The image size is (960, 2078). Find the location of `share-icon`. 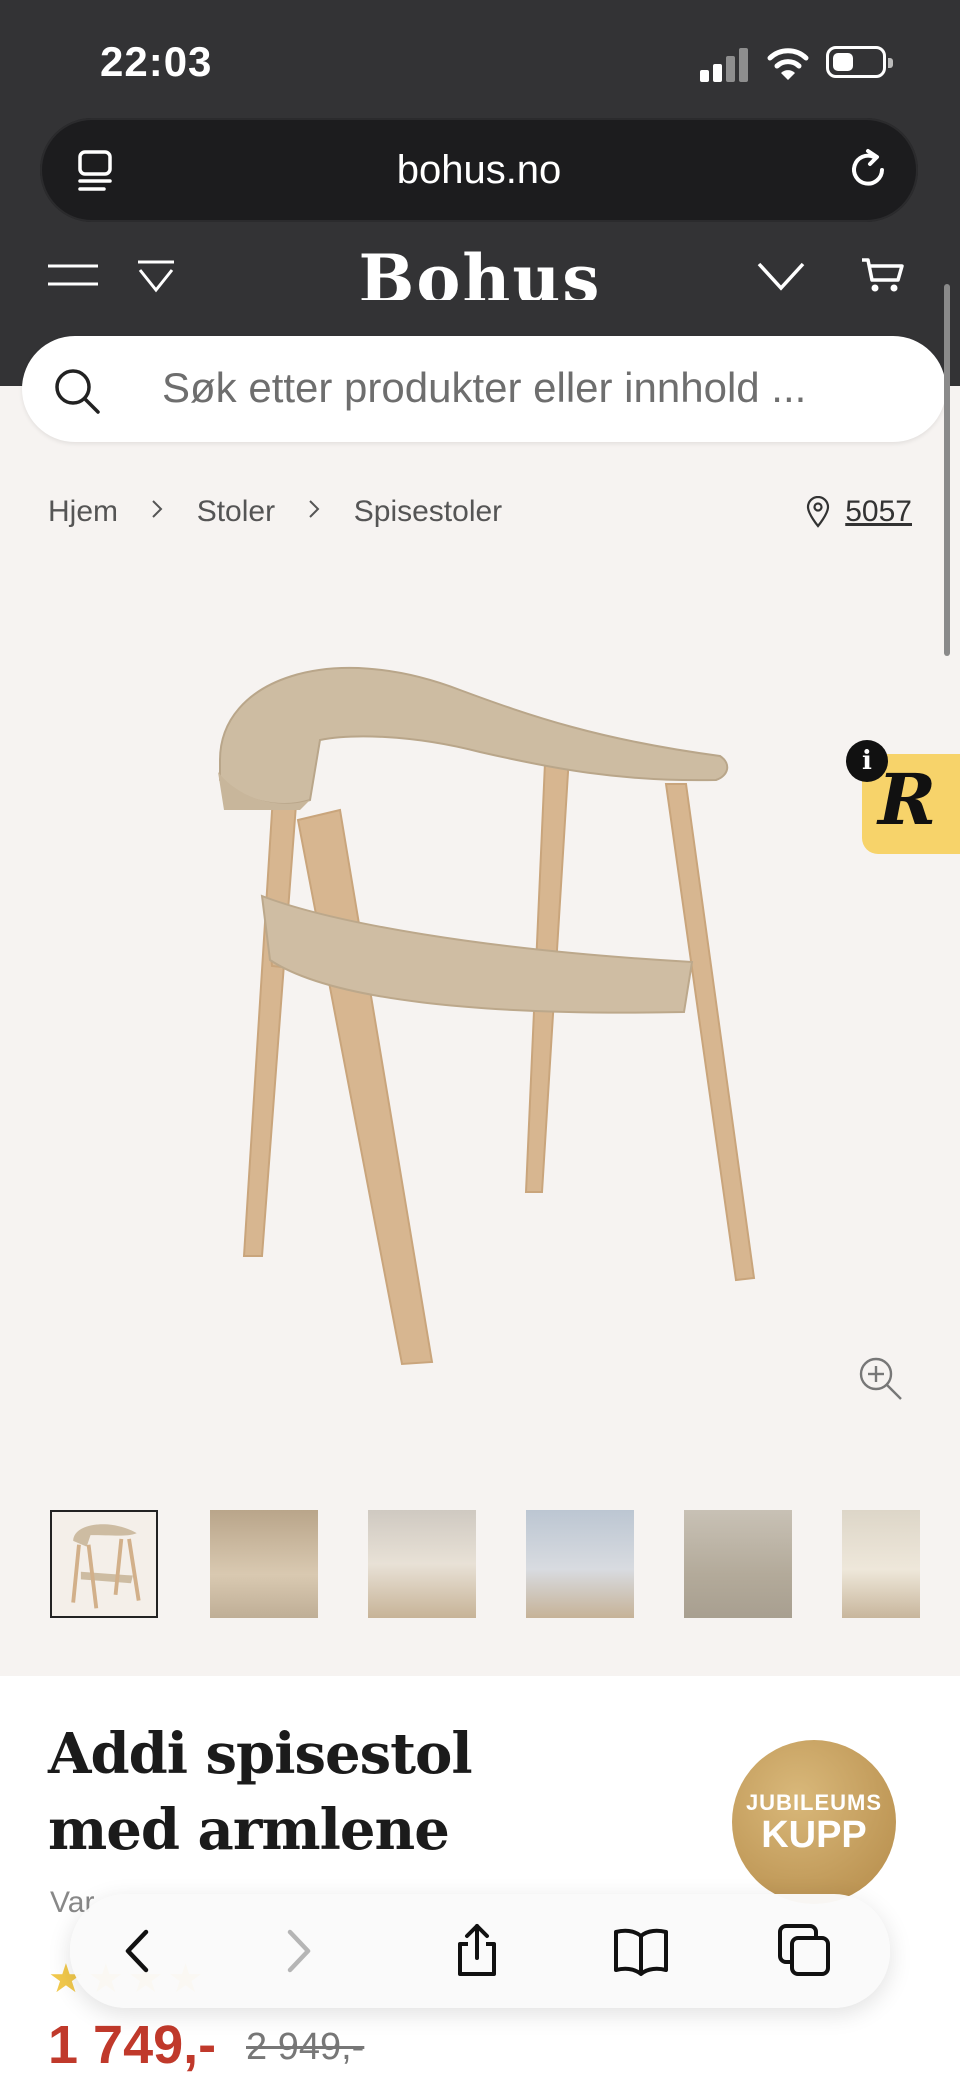

share-icon is located at coordinates (477, 1951).